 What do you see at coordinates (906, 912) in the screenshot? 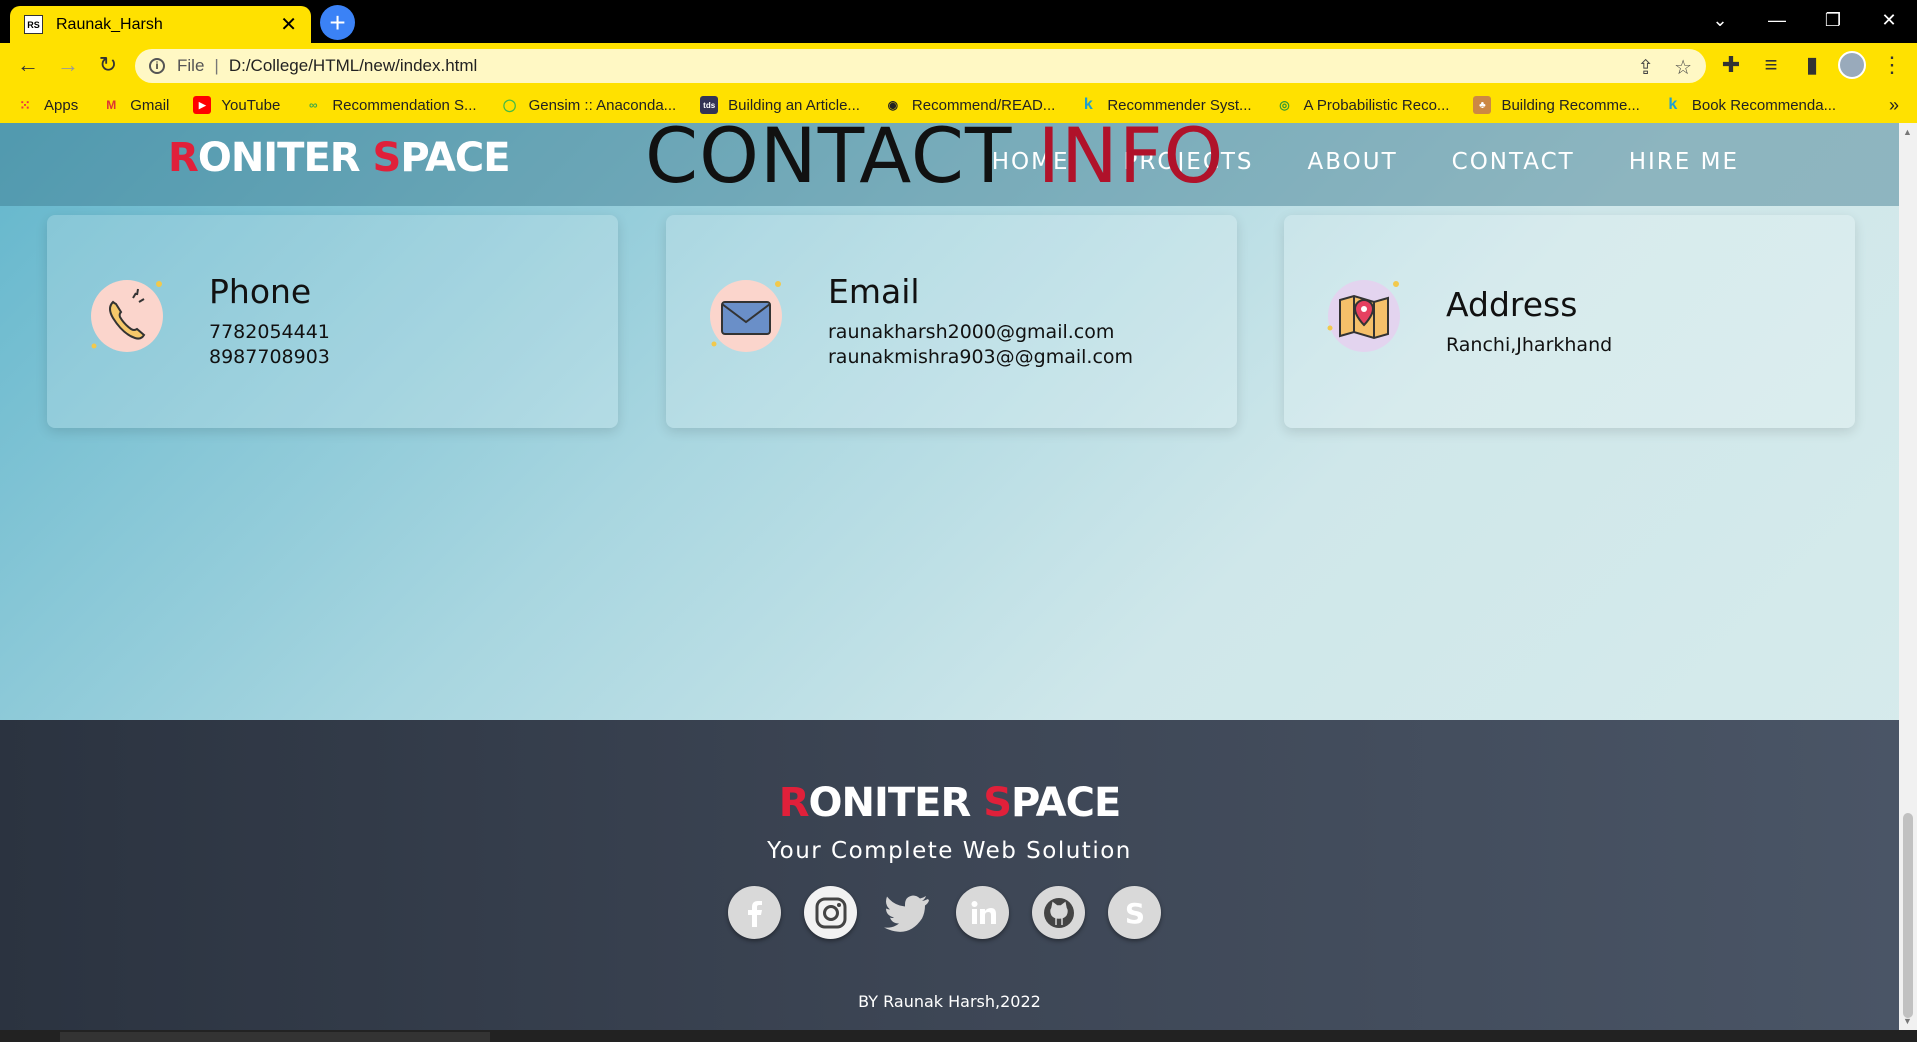
I see `twitter-icon` at bounding box center [906, 912].